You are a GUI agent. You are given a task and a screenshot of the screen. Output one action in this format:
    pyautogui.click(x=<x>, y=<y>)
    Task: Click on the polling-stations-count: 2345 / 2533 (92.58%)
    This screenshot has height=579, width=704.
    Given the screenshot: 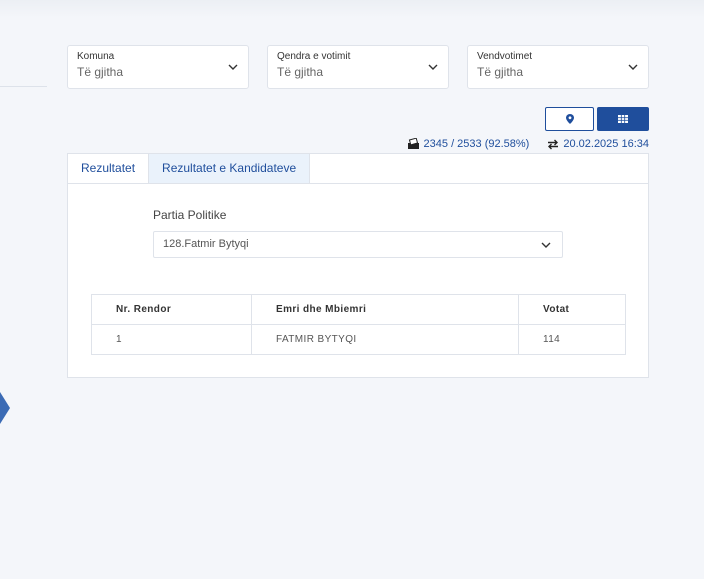 What is the action you would take?
    pyautogui.click(x=476, y=144)
    